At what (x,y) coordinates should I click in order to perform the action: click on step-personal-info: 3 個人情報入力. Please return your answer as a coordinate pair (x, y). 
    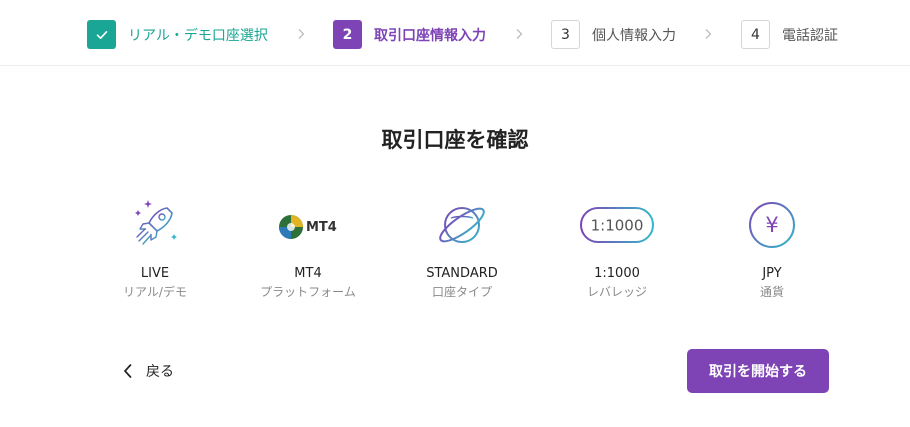
    Looking at the image, I should click on (613, 34).